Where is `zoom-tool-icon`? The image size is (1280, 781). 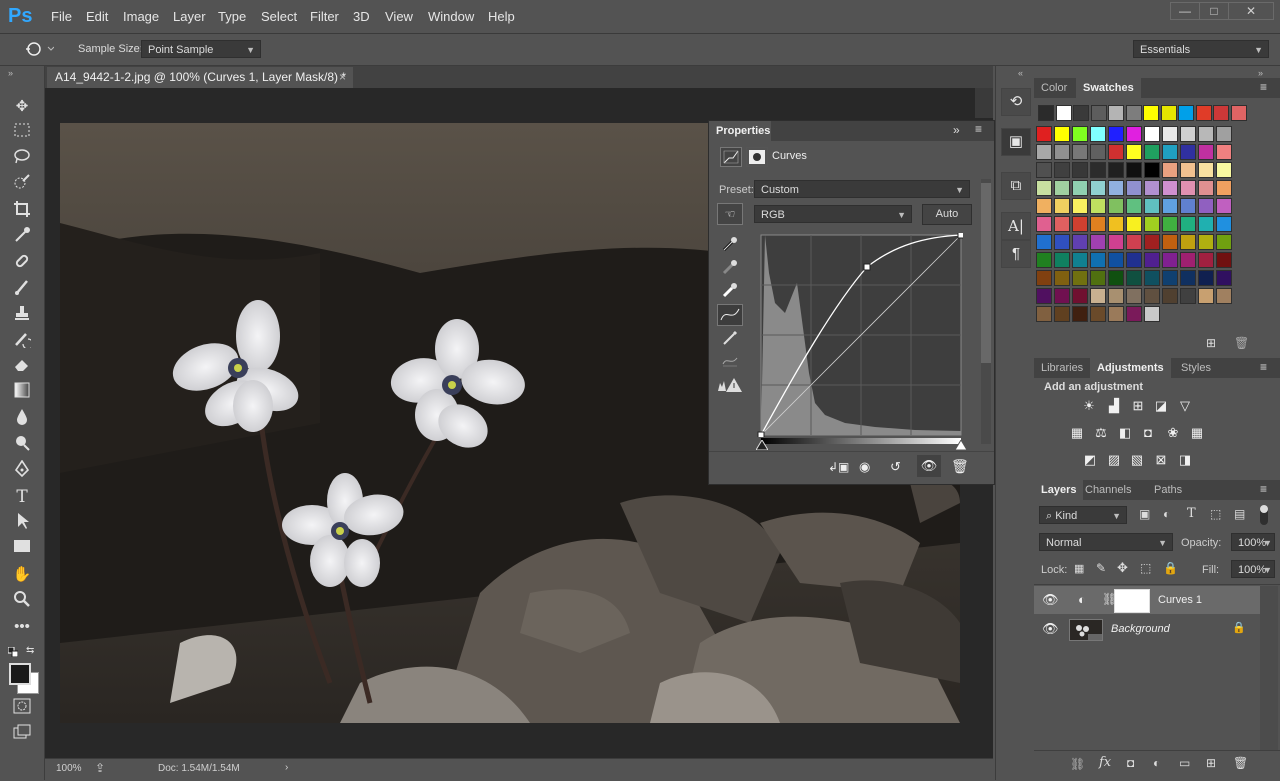
zoom-tool-icon is located at coordinates (22, 601).